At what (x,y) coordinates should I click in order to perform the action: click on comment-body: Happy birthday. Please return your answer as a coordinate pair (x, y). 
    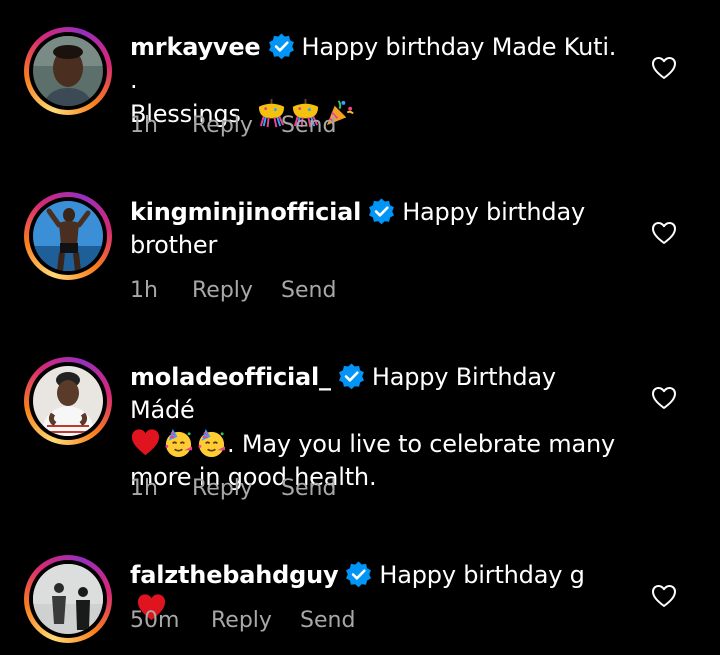
    Looking at the image, I should click on (493, 212).